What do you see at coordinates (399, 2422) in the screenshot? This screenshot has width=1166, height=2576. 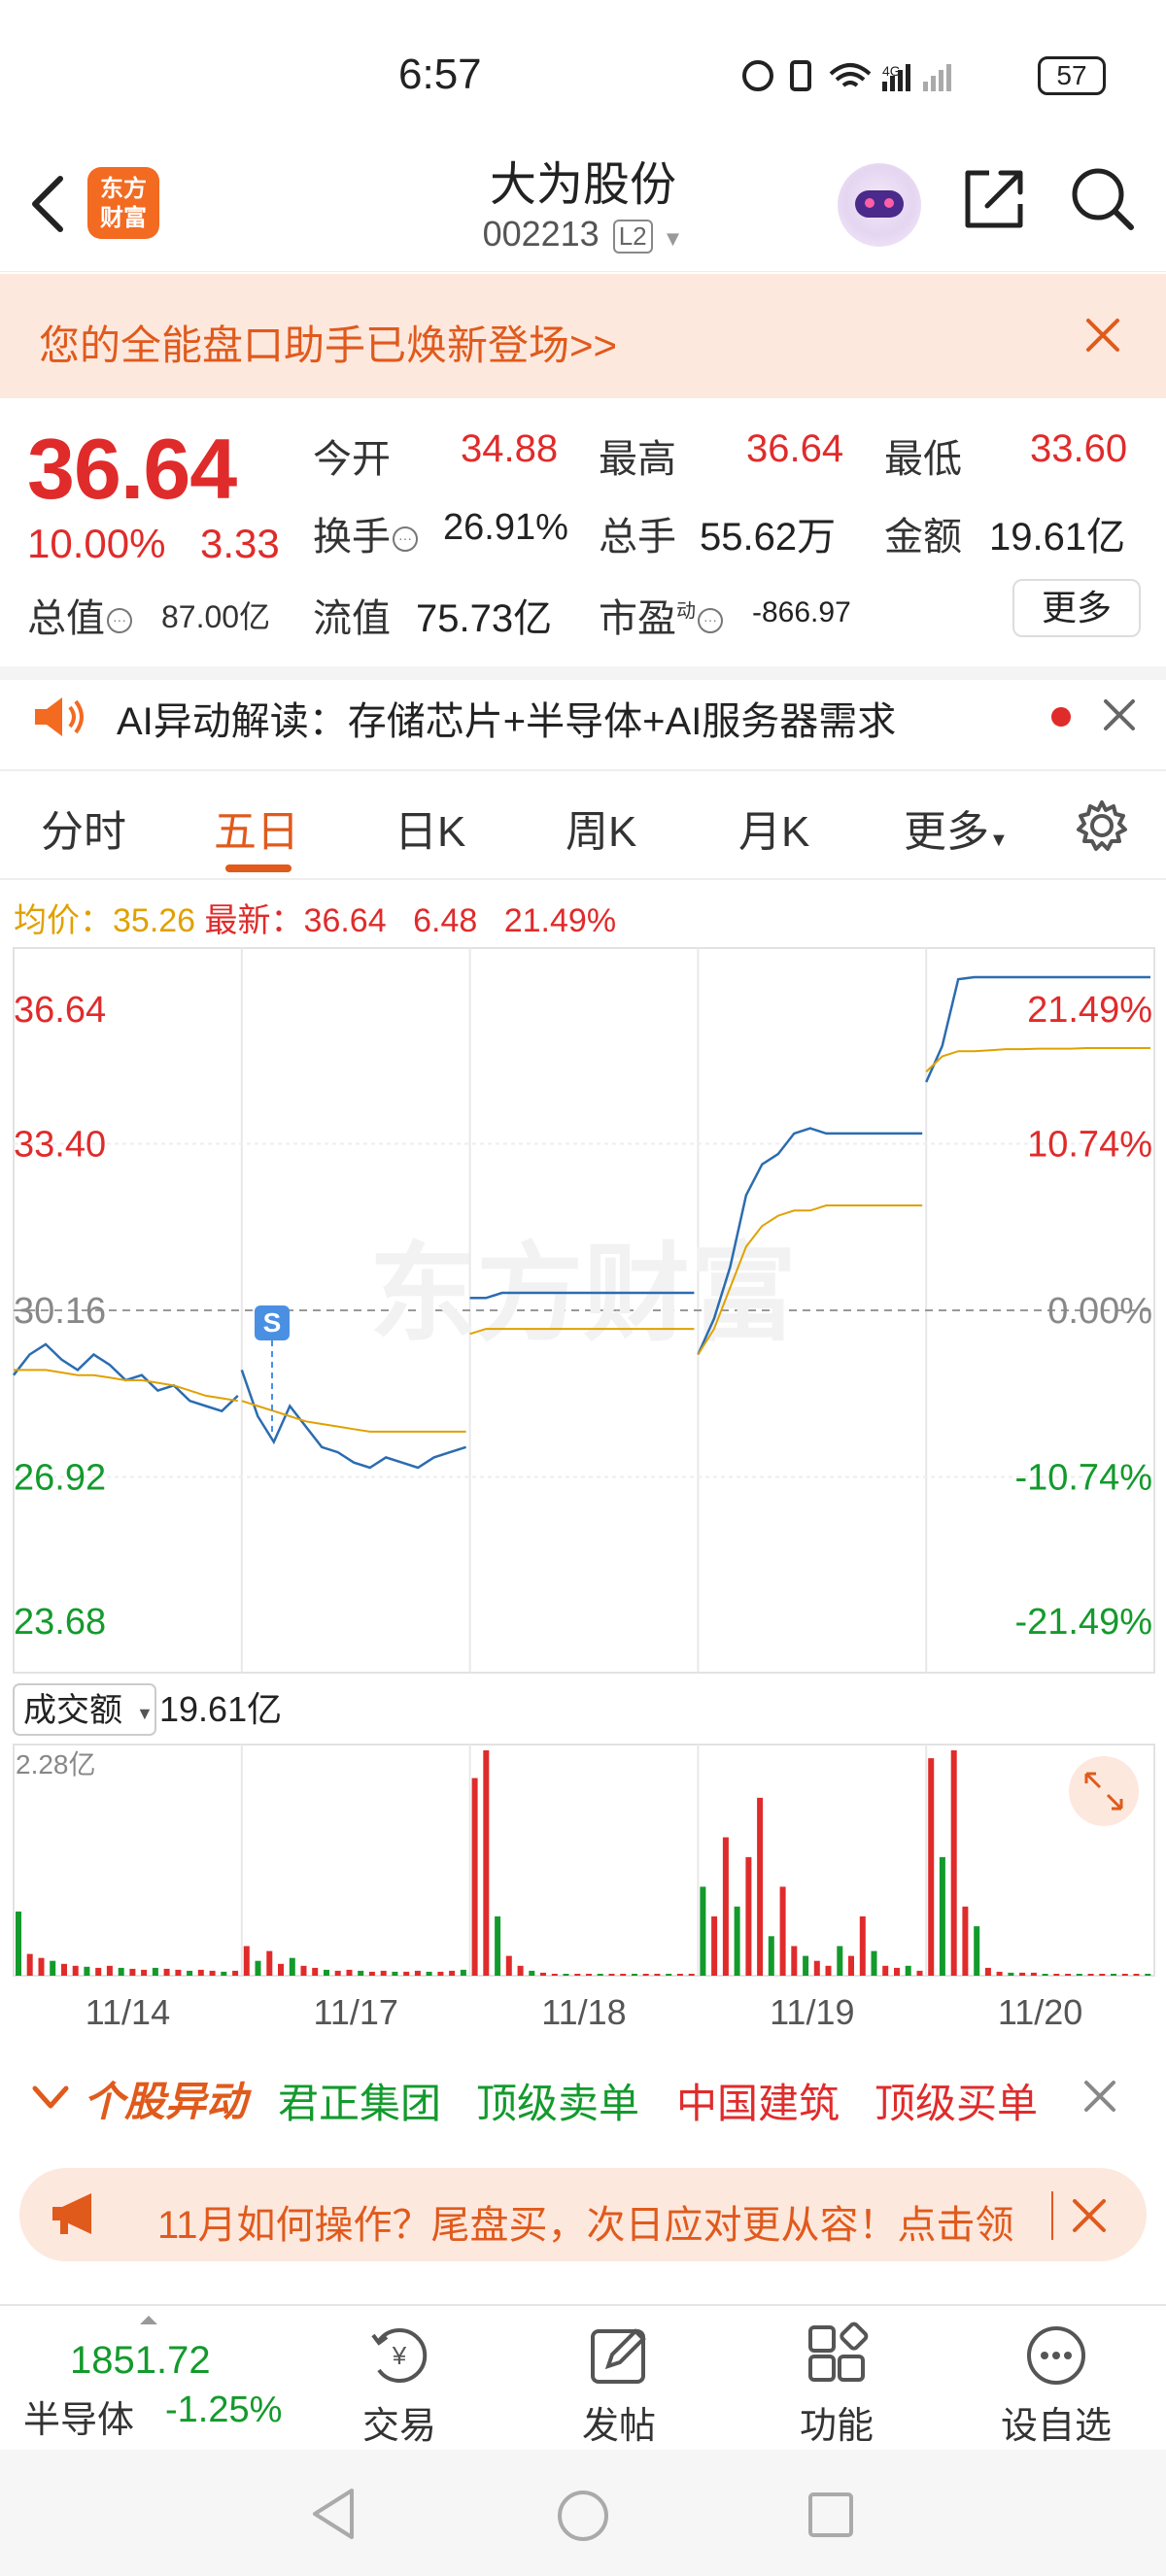 I see `trade-label: 交易` at bounding box center [399, 2422].